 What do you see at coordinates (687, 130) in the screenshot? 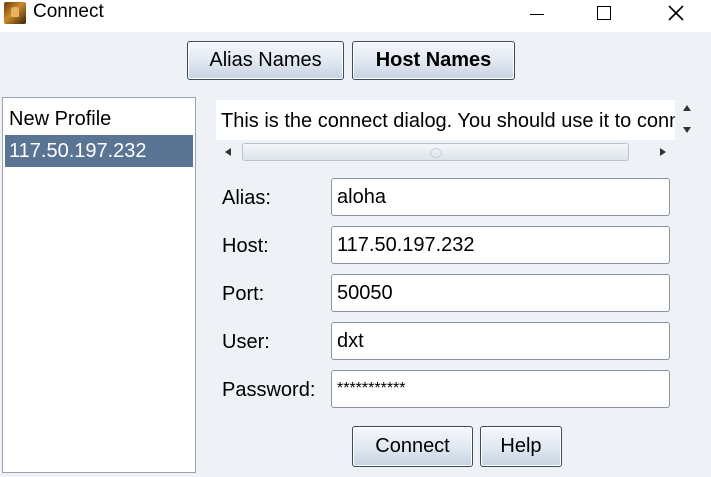
I see `scroll-down-icon` at bounding box center [687, 130].